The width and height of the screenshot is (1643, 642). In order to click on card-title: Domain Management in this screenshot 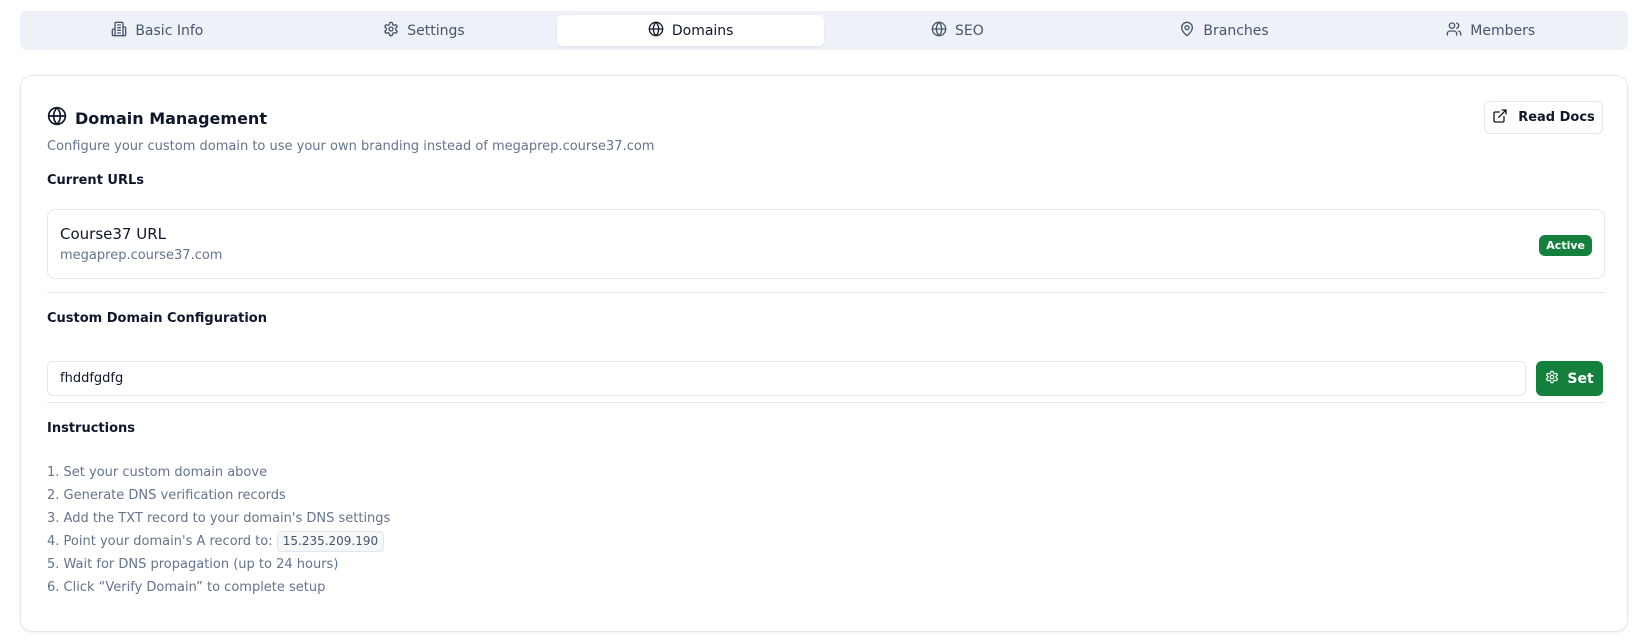, I will do `click(157, 118)`.